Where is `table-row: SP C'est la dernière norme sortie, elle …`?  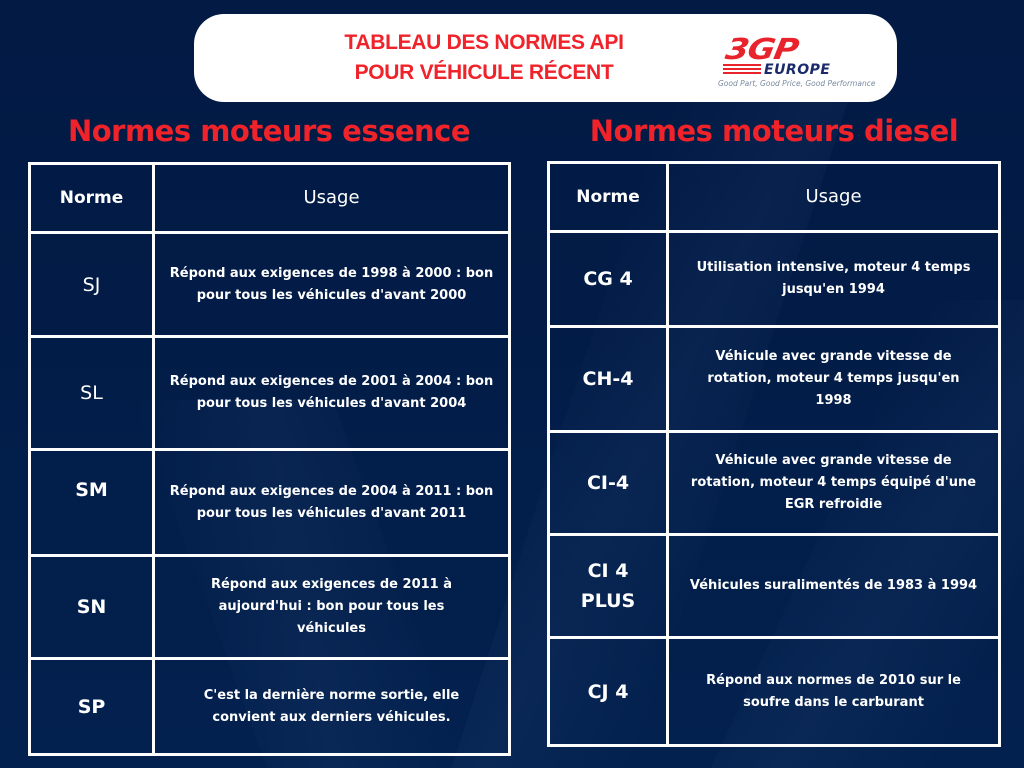 table-row: SP C'est la dernière norme sortie, elle … is located at coordinates (269, 705).